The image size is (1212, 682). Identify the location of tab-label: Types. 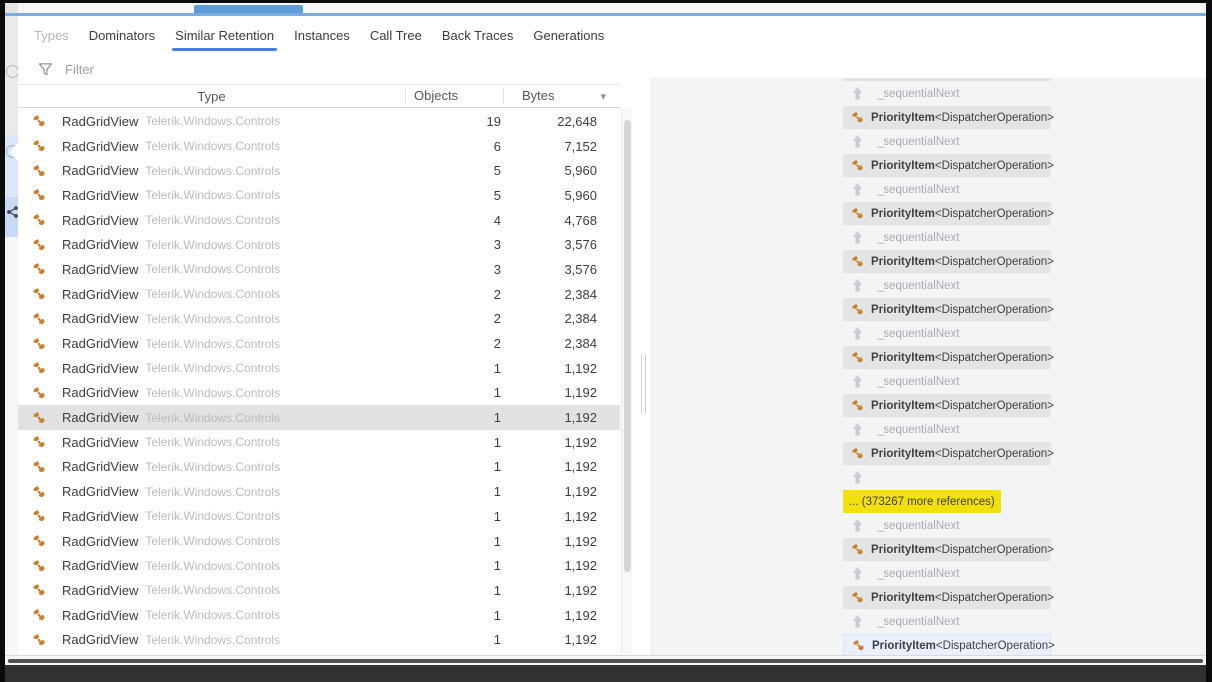
(51, 35).